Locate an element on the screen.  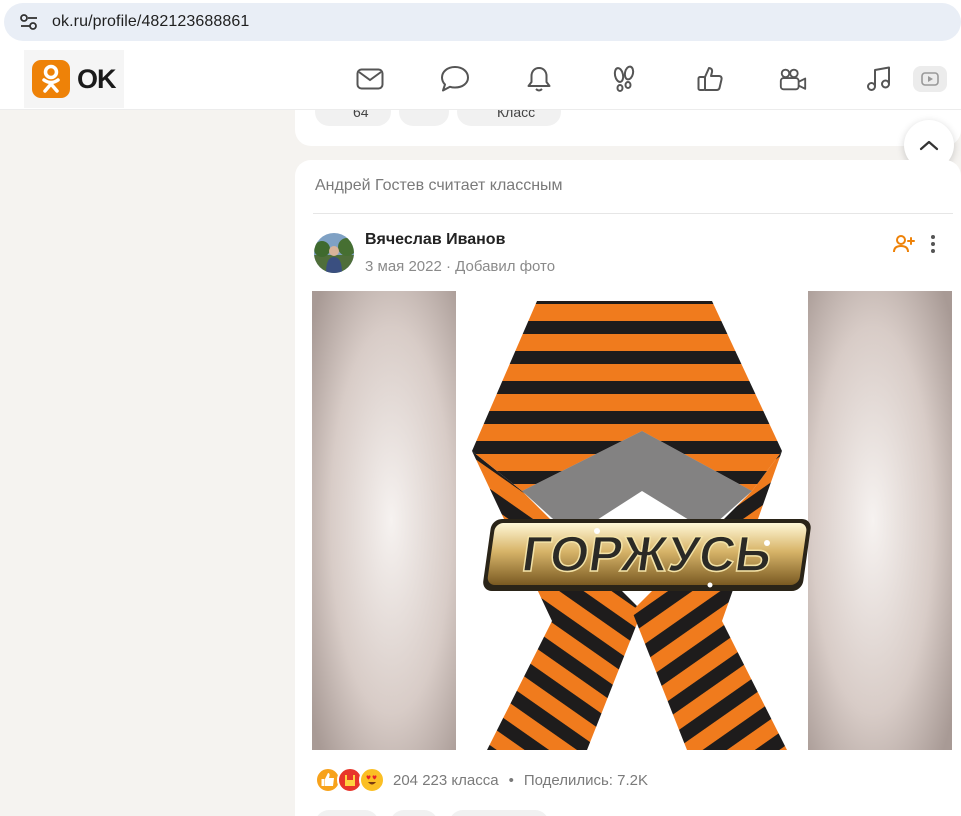
heart-eyes-icon is located at coordinates (372, 780).